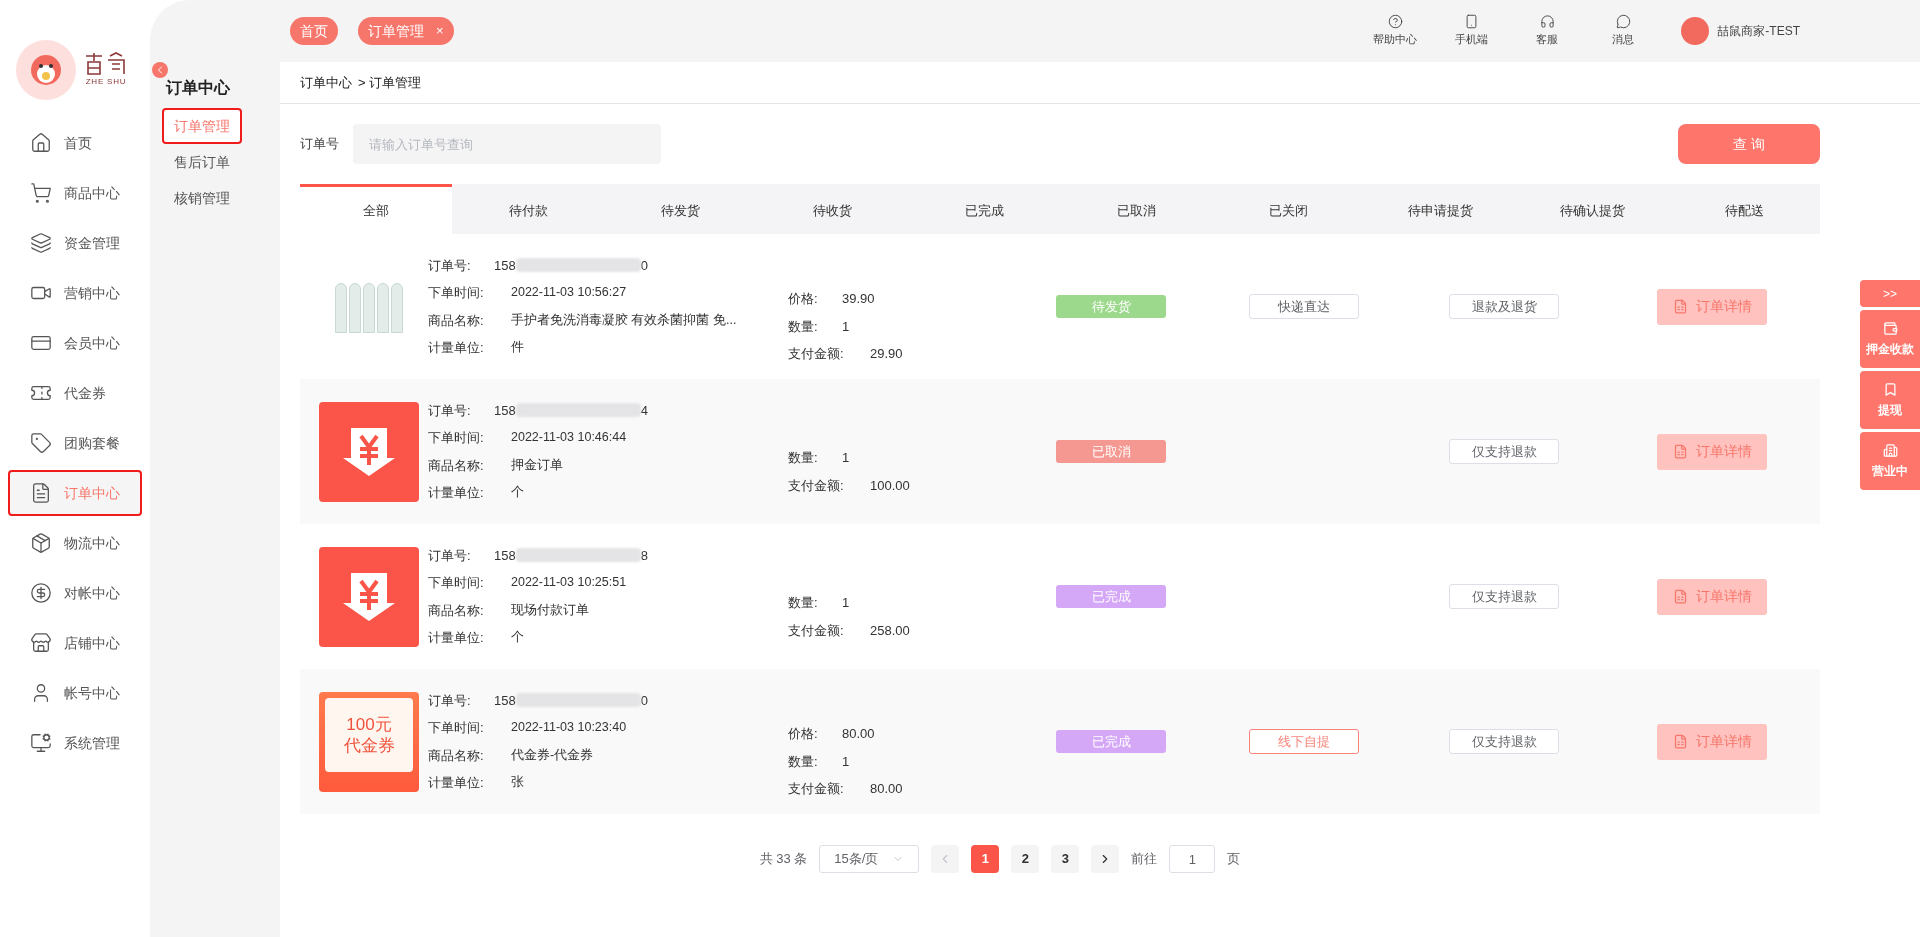 The height and width of the screenshot is (937, 1920). I want to click on status-tab: 已关闭, so click(1288, 209).